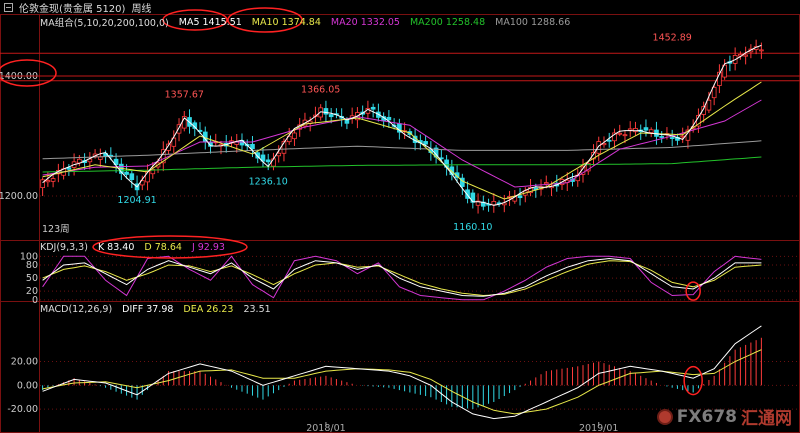  What do you see at coordinates (472, 227) in the screenshot?
I see `price-annotation: 1160.10` at bounding box center [472, 227].